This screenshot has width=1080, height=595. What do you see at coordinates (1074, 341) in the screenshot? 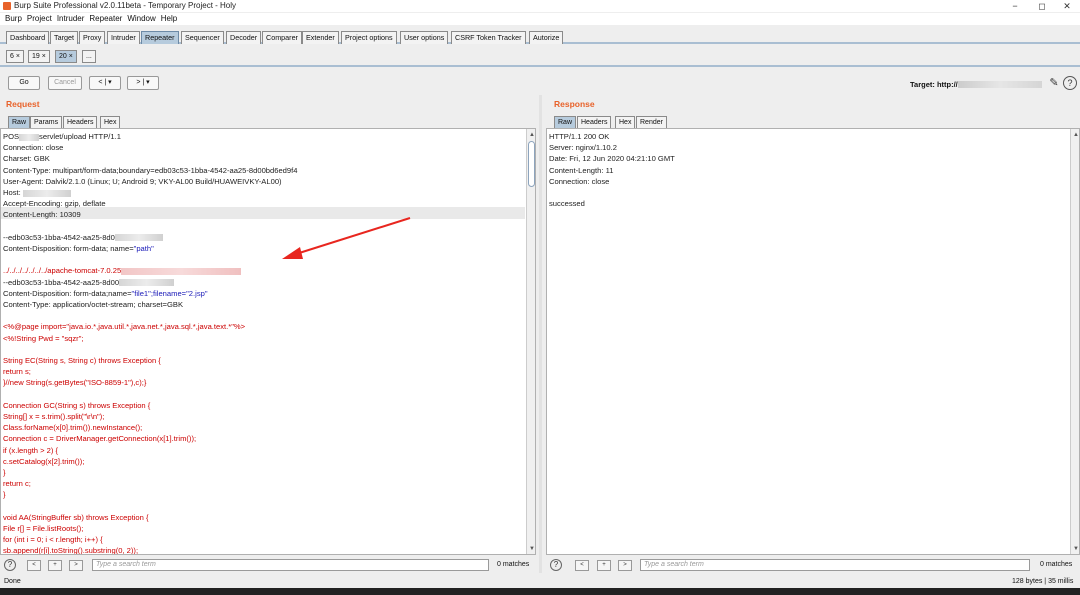
I see `response-scrollbar: ▲ ▼` at bounding box center [1074, 341].